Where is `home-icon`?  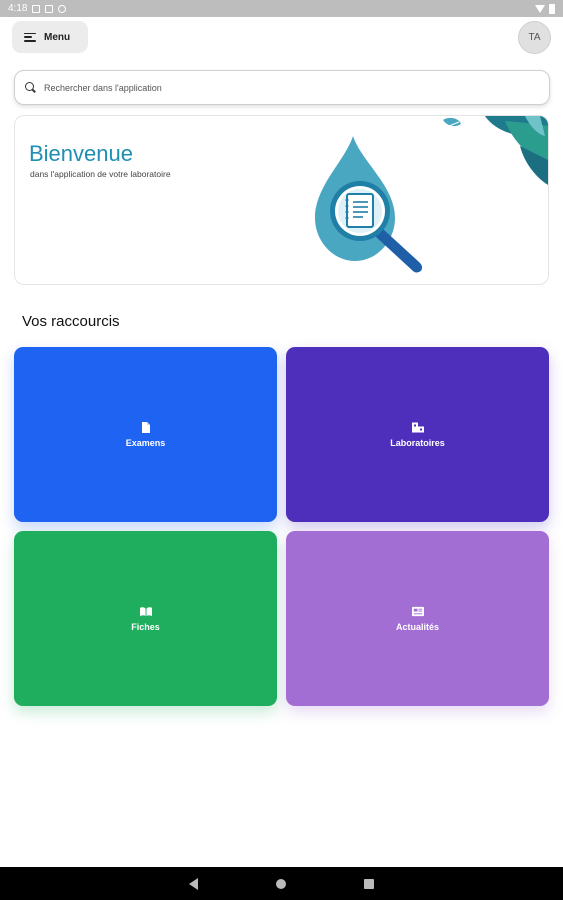
home-icon is located at coordinates (281, 883).